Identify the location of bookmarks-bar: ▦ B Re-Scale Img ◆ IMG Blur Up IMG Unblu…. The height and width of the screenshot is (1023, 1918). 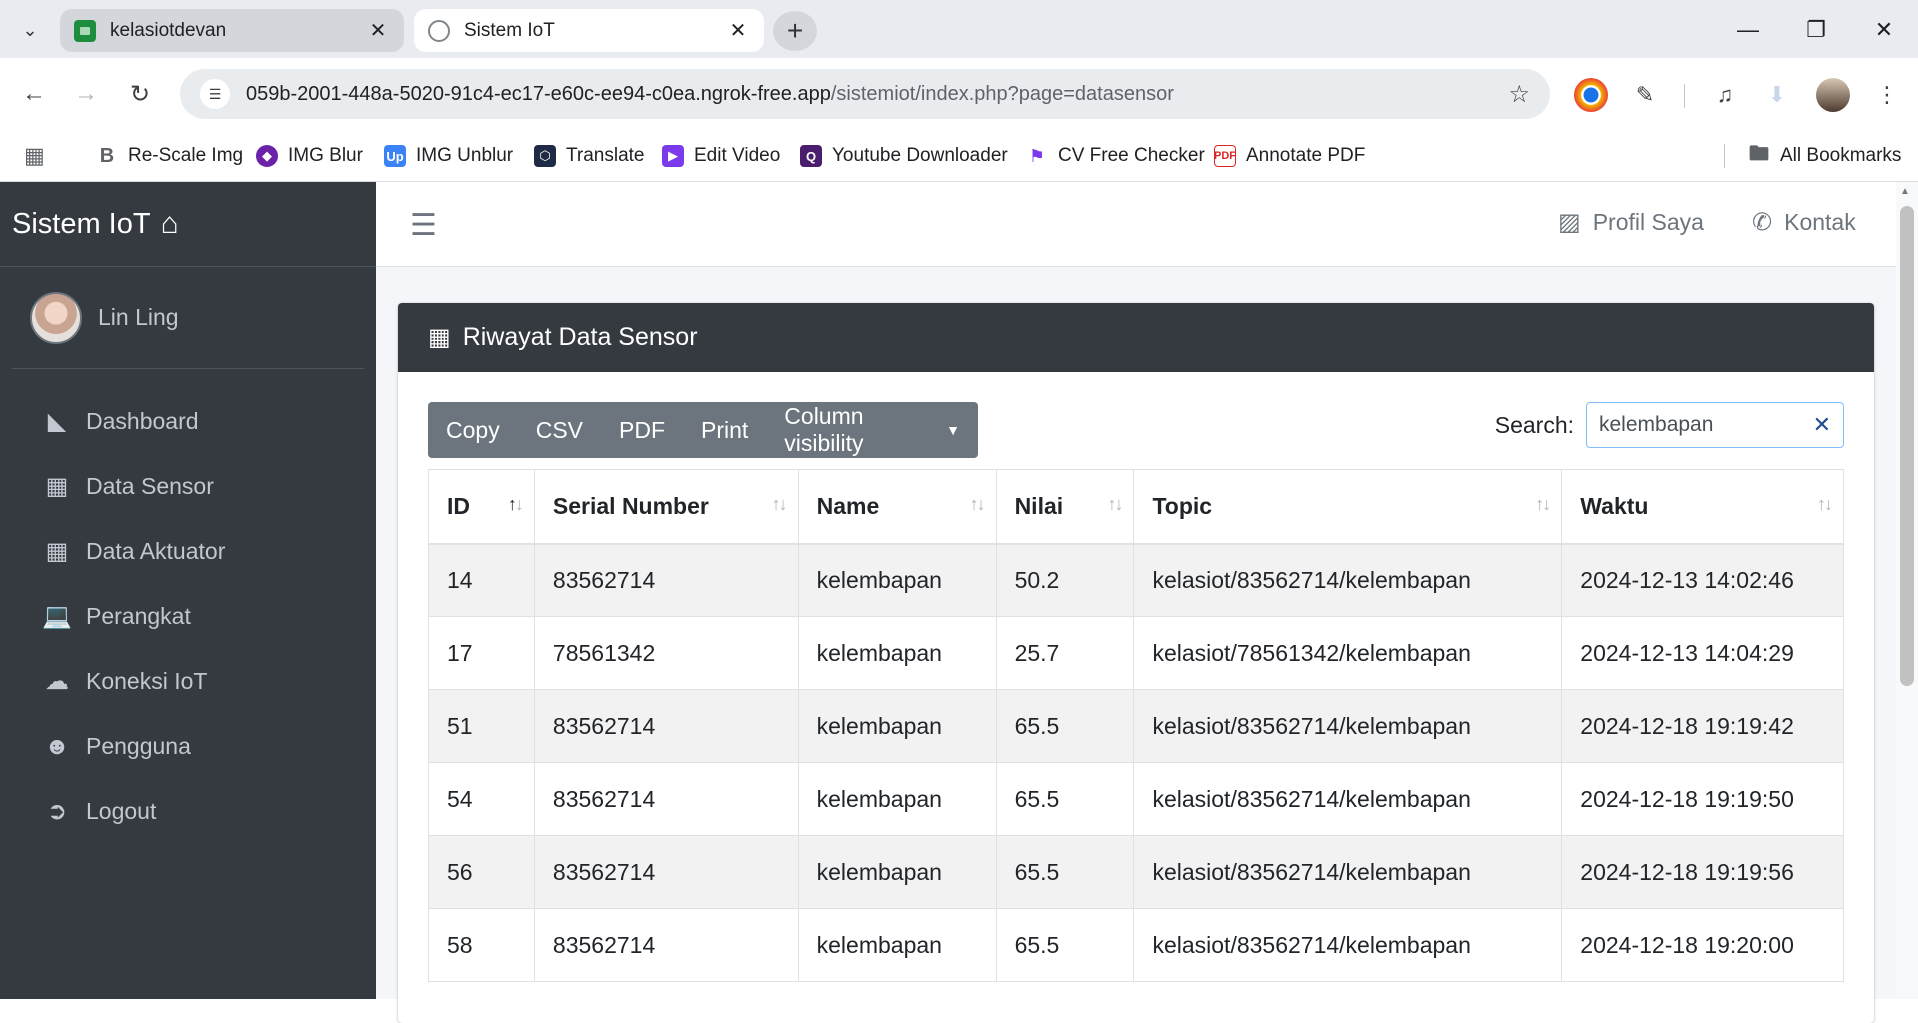
(959, 156).